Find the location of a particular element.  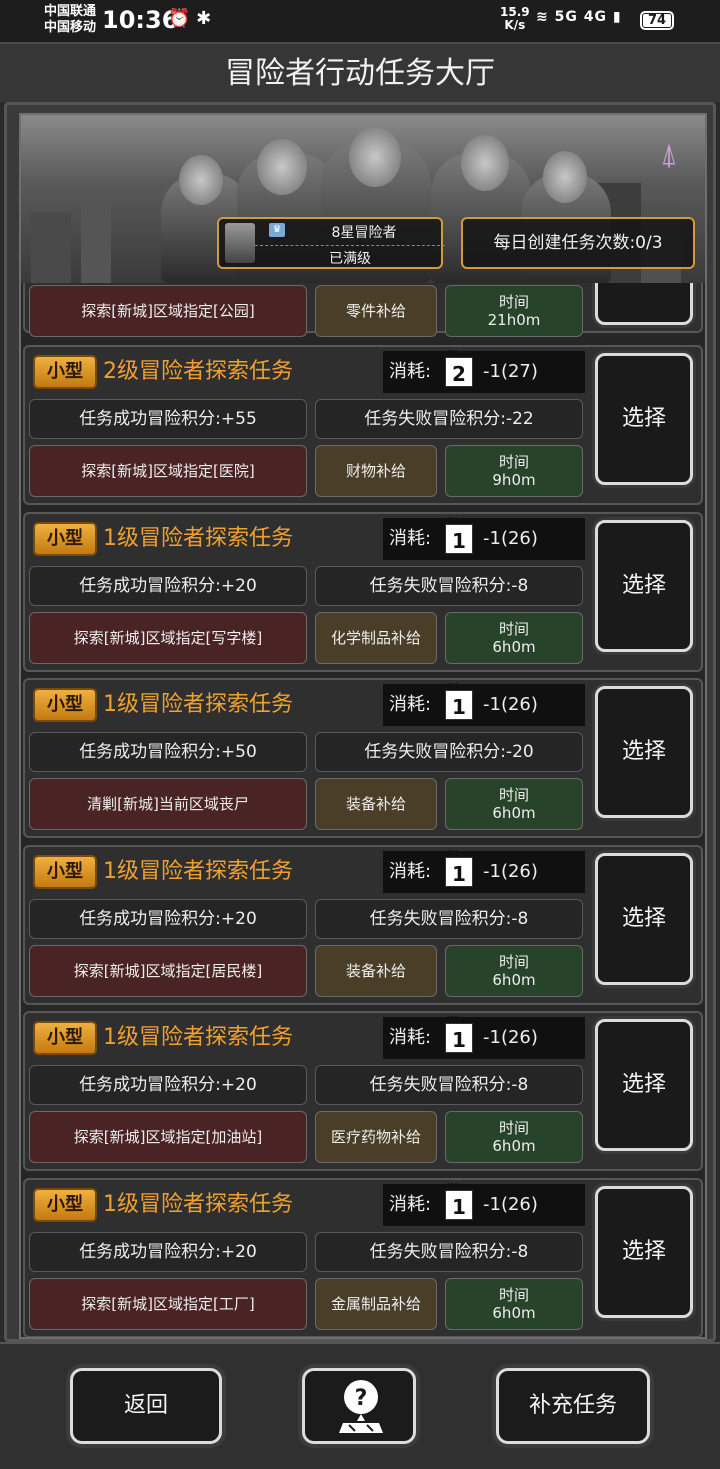

carrier-1: 中国联通 is located at coordinates (70, 11).